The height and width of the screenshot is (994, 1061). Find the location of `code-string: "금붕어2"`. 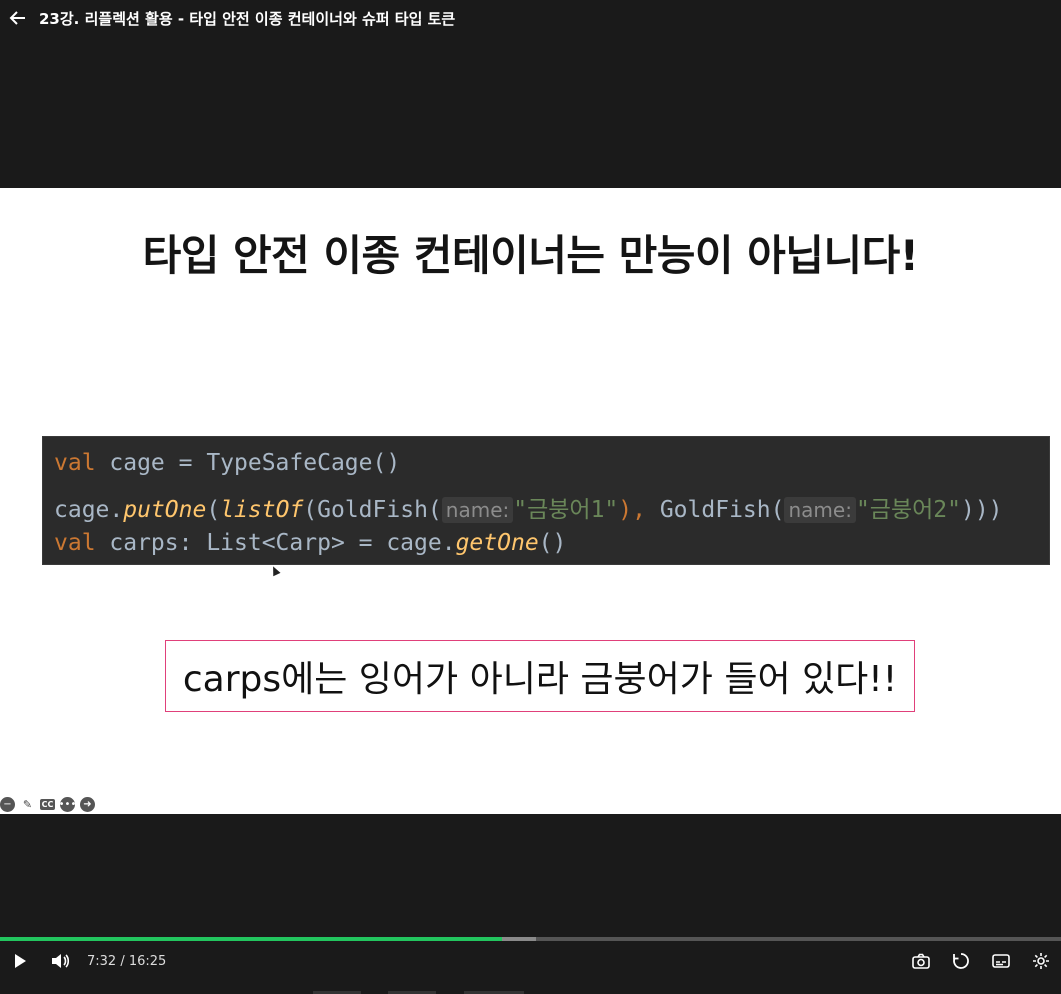

code-string: "금붕어2" is located at coordinates (908, 510).